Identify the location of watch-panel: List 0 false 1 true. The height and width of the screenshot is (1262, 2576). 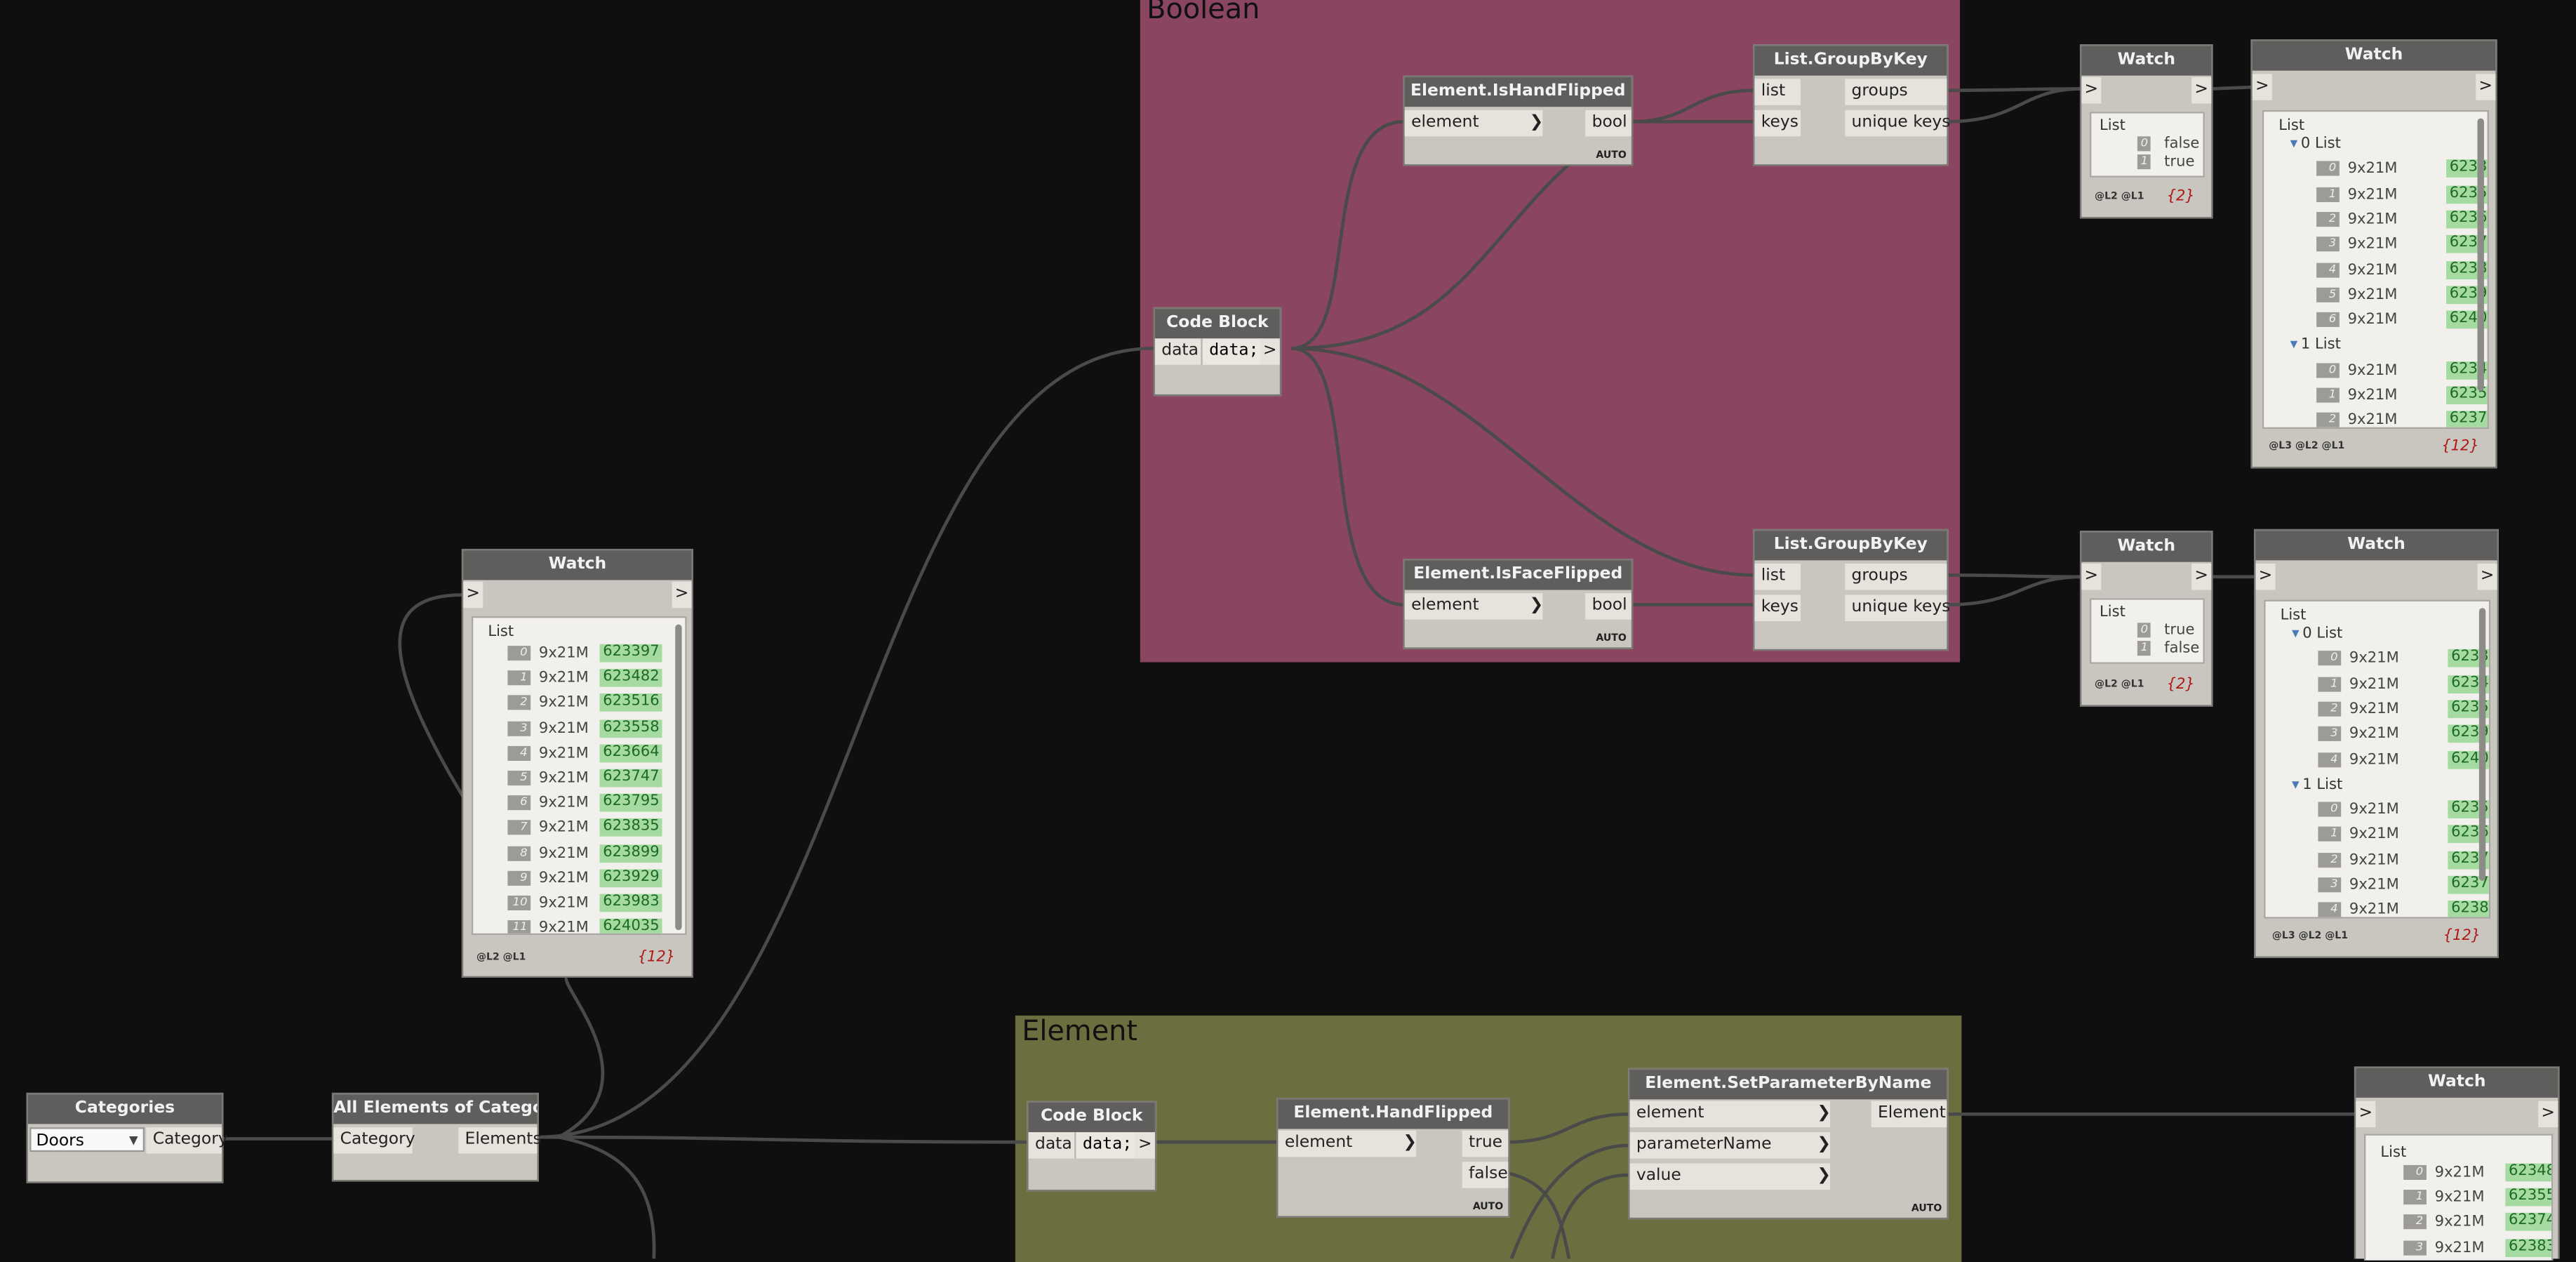
(2148, 145).